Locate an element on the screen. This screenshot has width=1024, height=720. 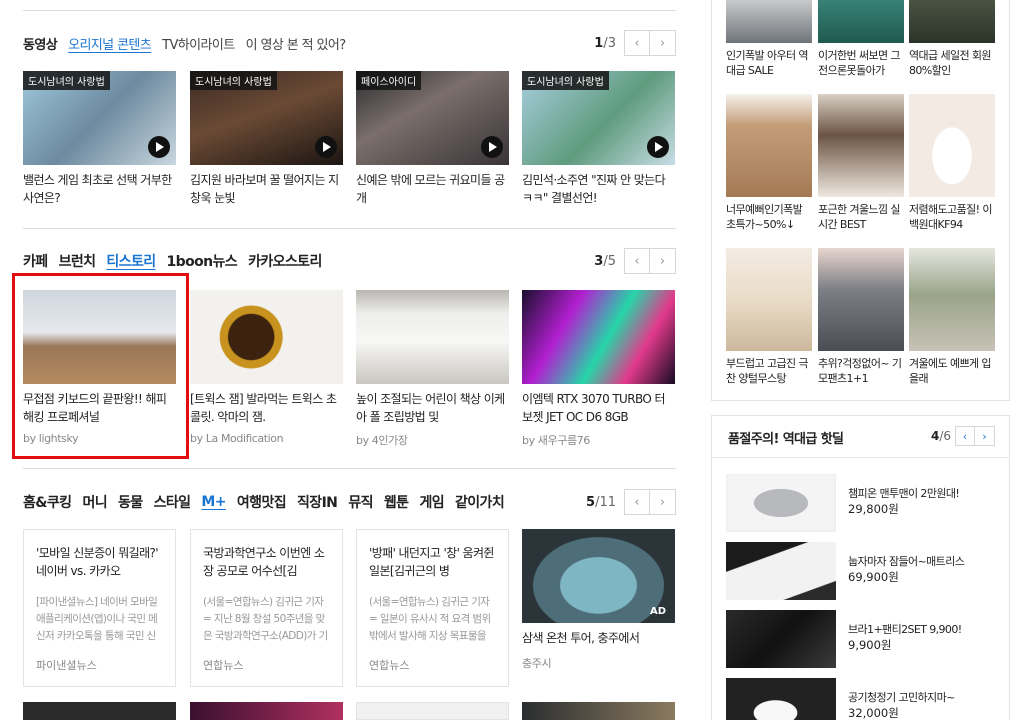
product-item: 역대급 세일전 회원 80%할인 is located at coordinates (952, 39).